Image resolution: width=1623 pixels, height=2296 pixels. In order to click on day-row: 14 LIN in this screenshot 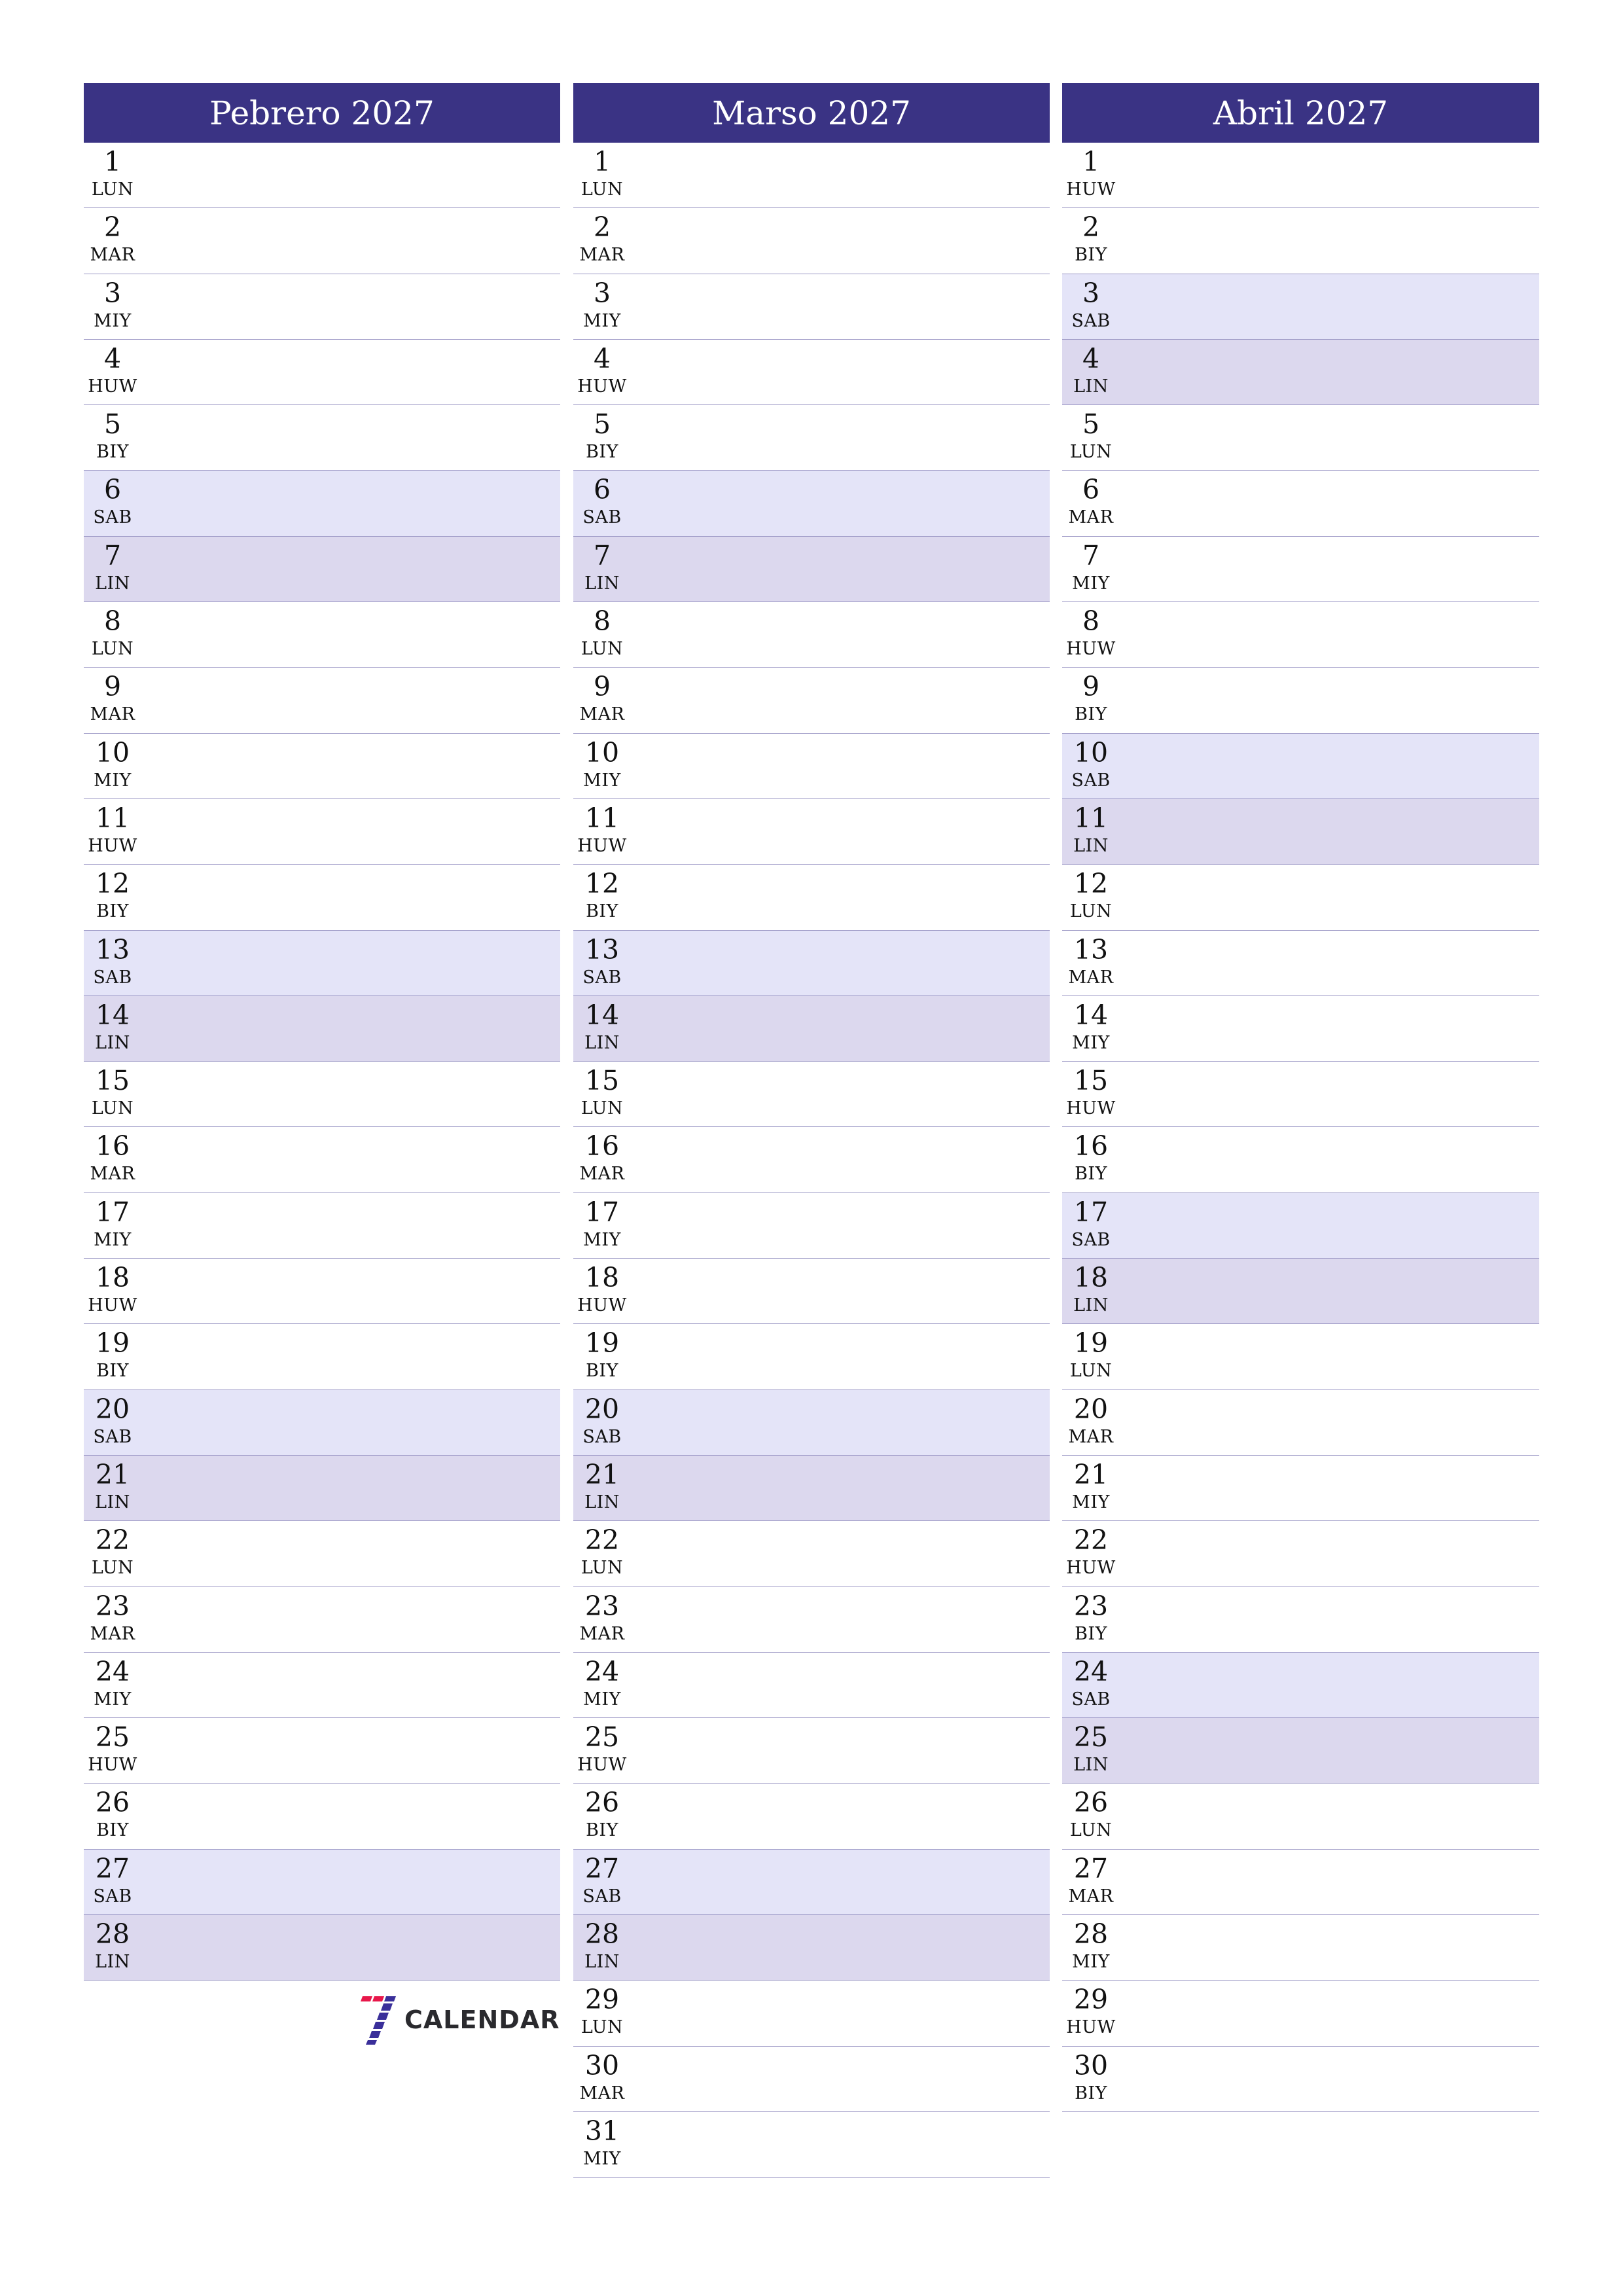, I will do `click(811, 1029)`.